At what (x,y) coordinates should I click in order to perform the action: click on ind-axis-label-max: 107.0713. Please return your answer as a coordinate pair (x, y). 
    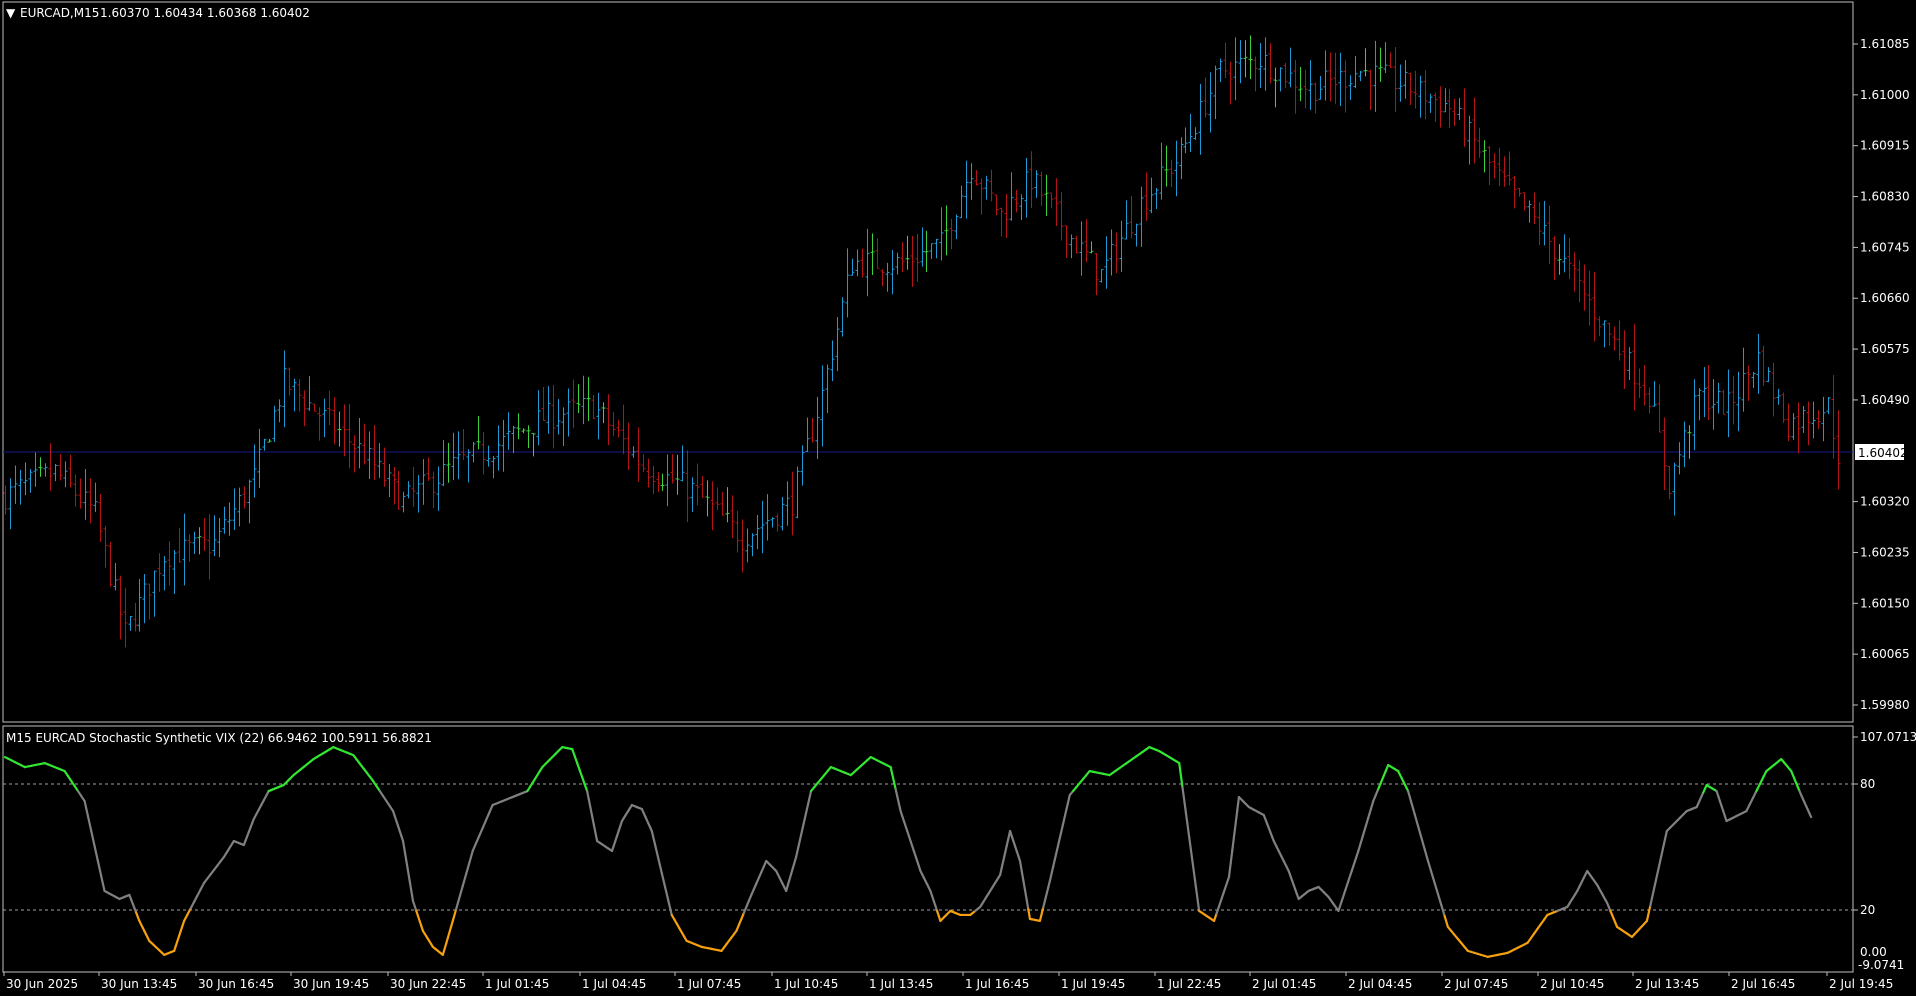
    Looking at the image, I should click on (1888, 737).